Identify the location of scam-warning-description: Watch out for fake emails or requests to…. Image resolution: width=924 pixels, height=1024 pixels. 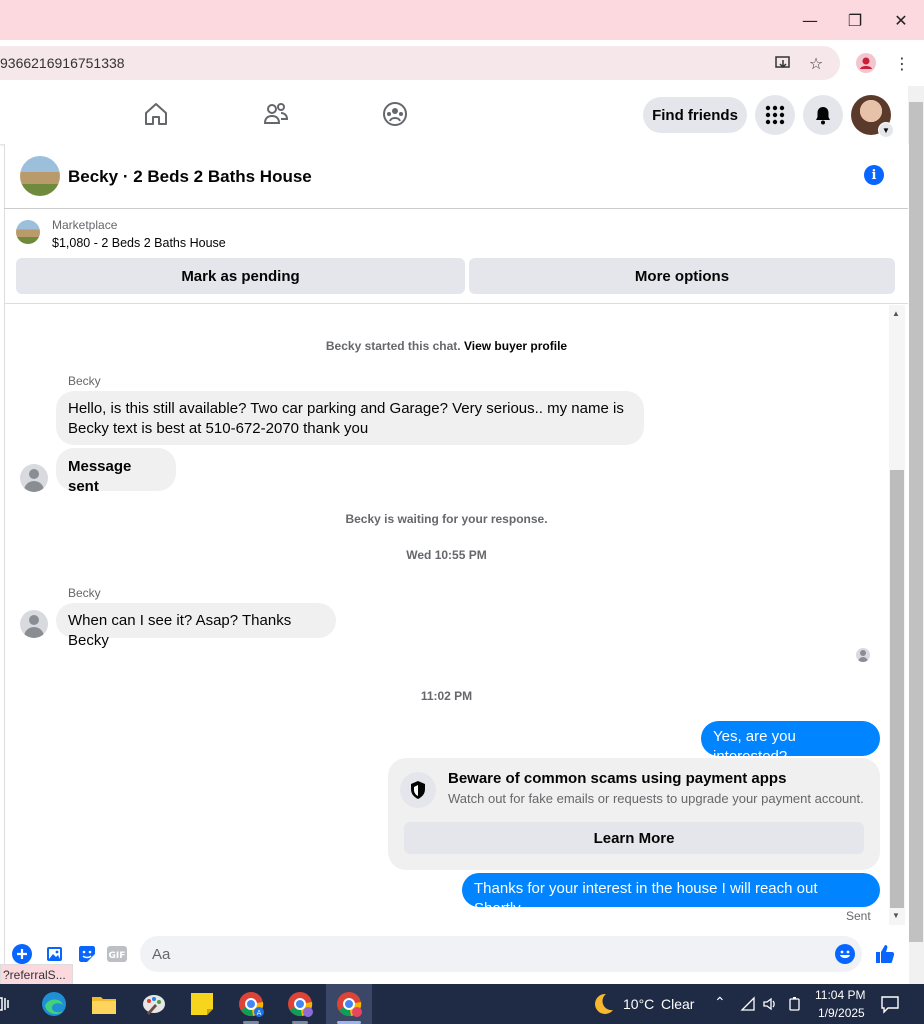
(656, 798).